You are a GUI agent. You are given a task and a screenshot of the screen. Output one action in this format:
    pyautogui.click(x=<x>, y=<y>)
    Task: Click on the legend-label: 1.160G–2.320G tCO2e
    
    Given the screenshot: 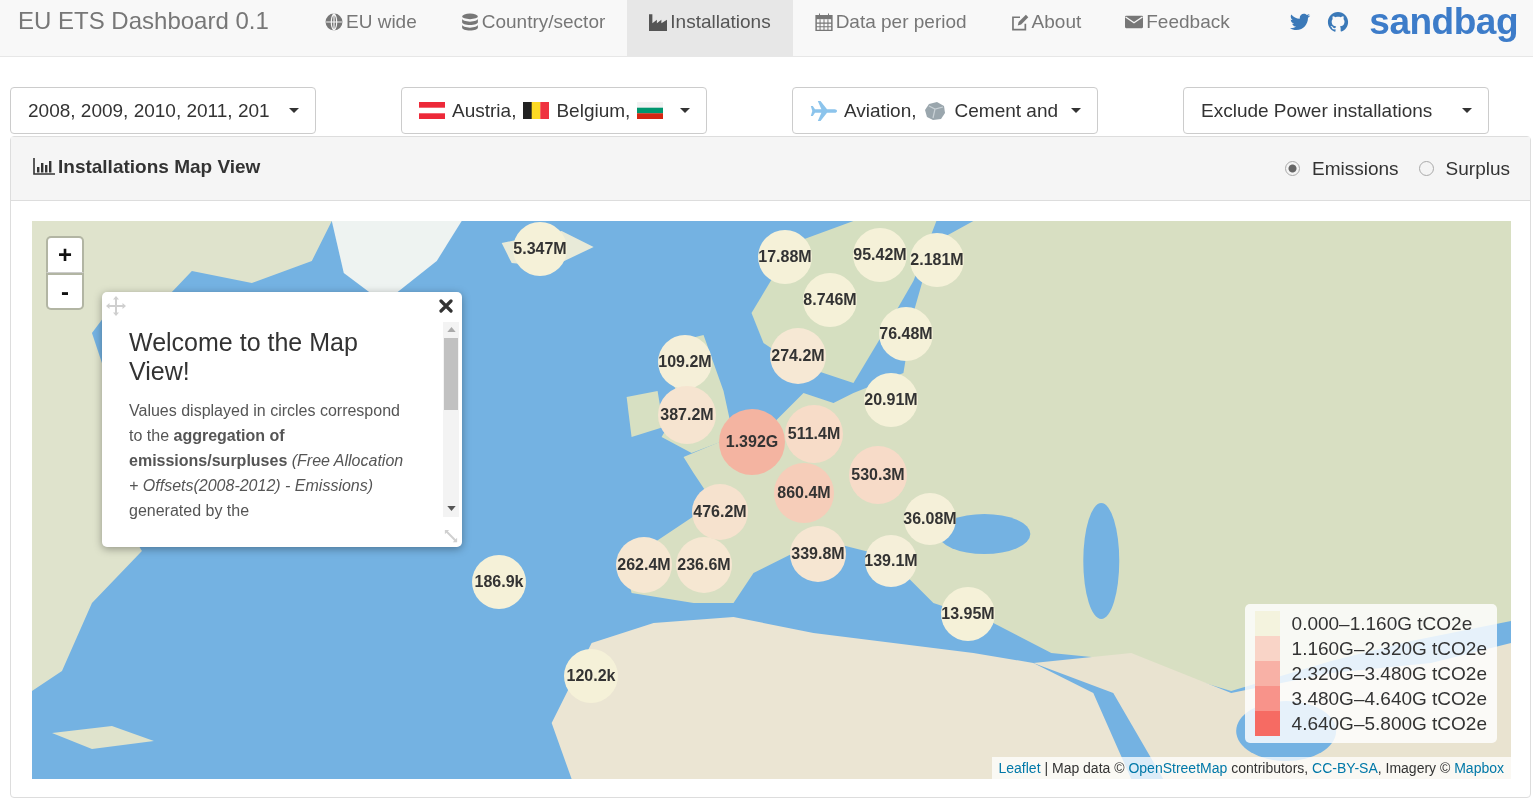 What is the action you would take?
    pyautogui.click(x=1389, y=649)
    